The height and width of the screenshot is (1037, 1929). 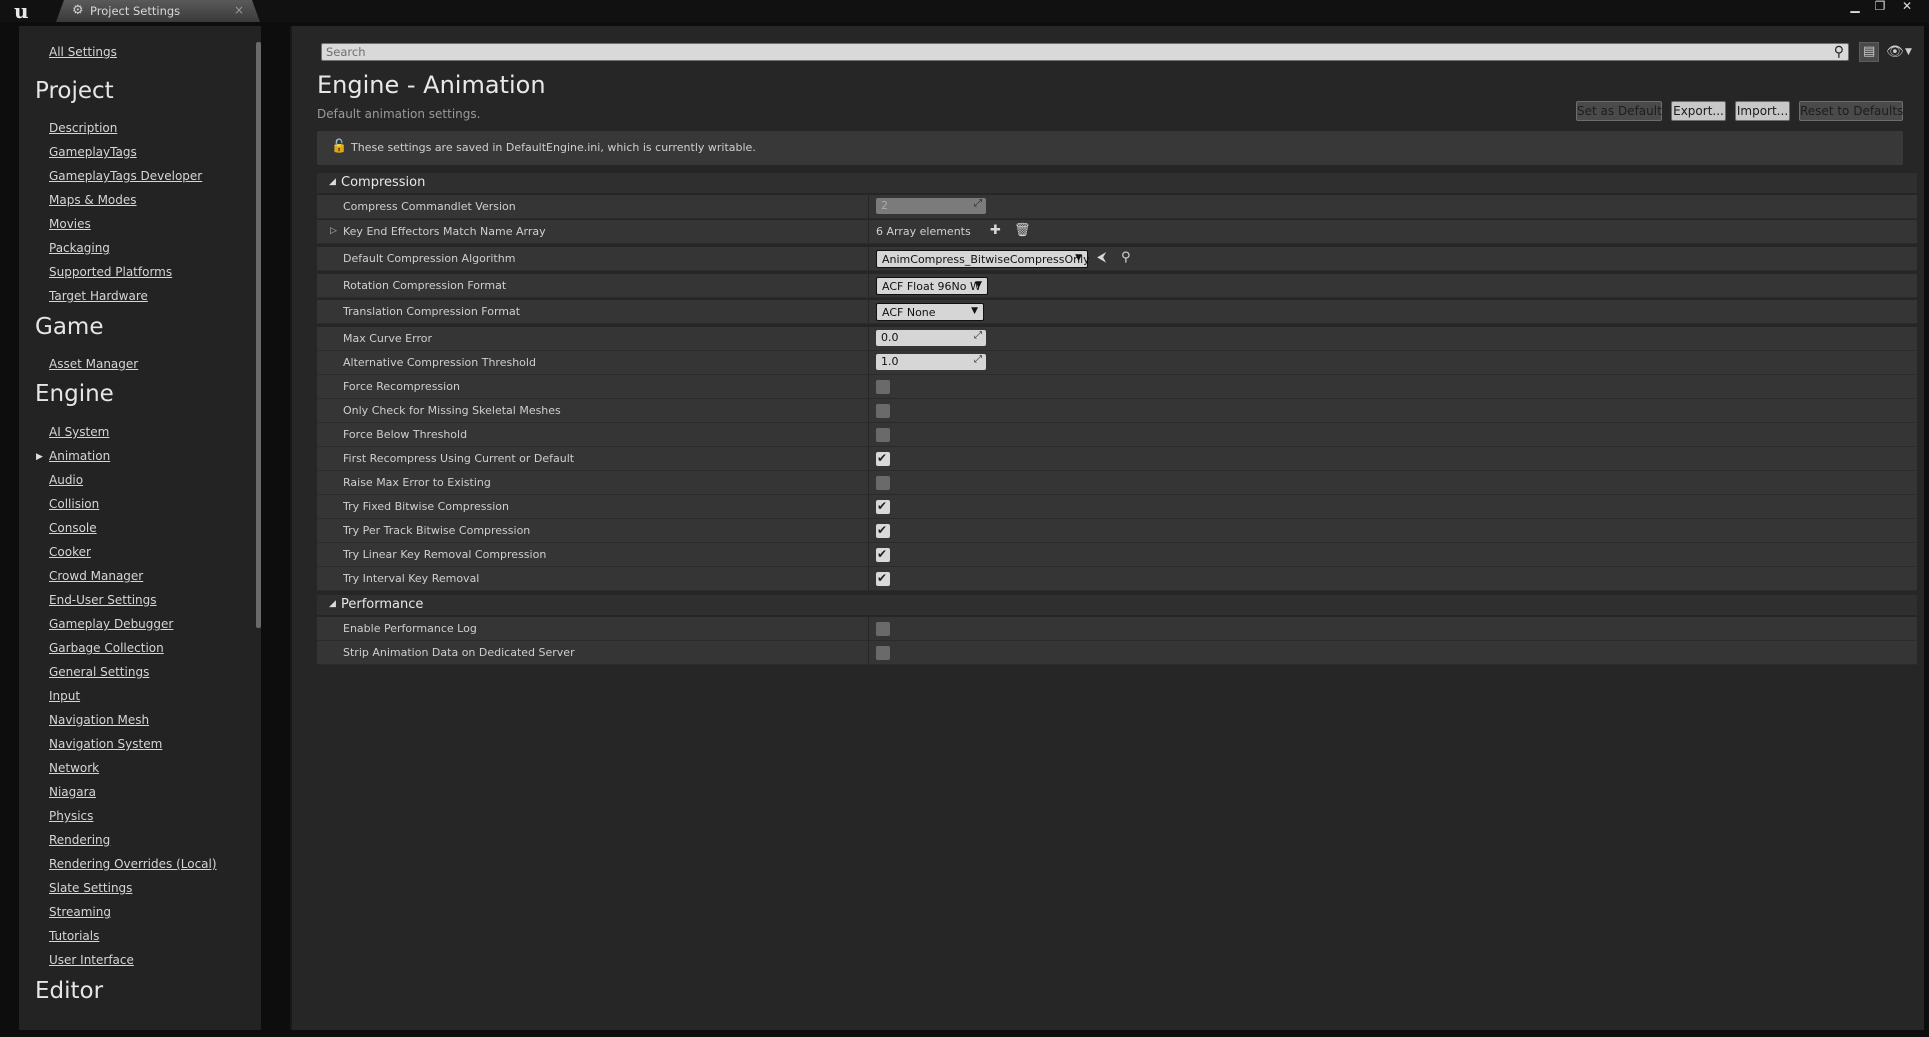 What do you see at coordinates (995, 230) in the screenshot?
I see `add-element-icon: ✚` at bounding box center [995, 230].